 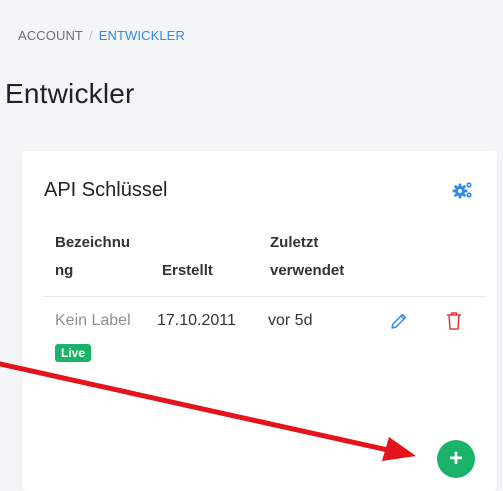 What do you see at coordinates (454, 321) in the screenshot?
I see `delete-trash-icon` at bounding box center [454, 321].